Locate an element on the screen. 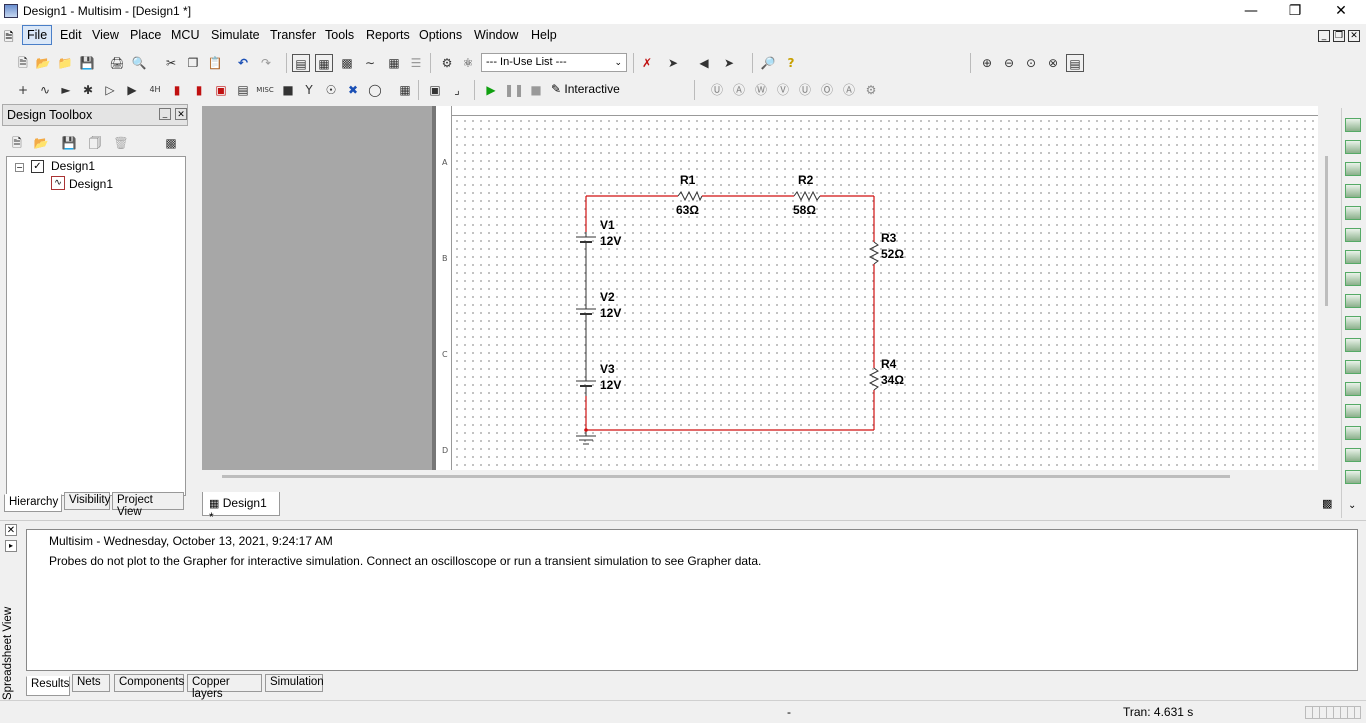 This screenshot has width=1366, height=723. probe-current-icon: Ⓐ is located at coordinates (739, 90).